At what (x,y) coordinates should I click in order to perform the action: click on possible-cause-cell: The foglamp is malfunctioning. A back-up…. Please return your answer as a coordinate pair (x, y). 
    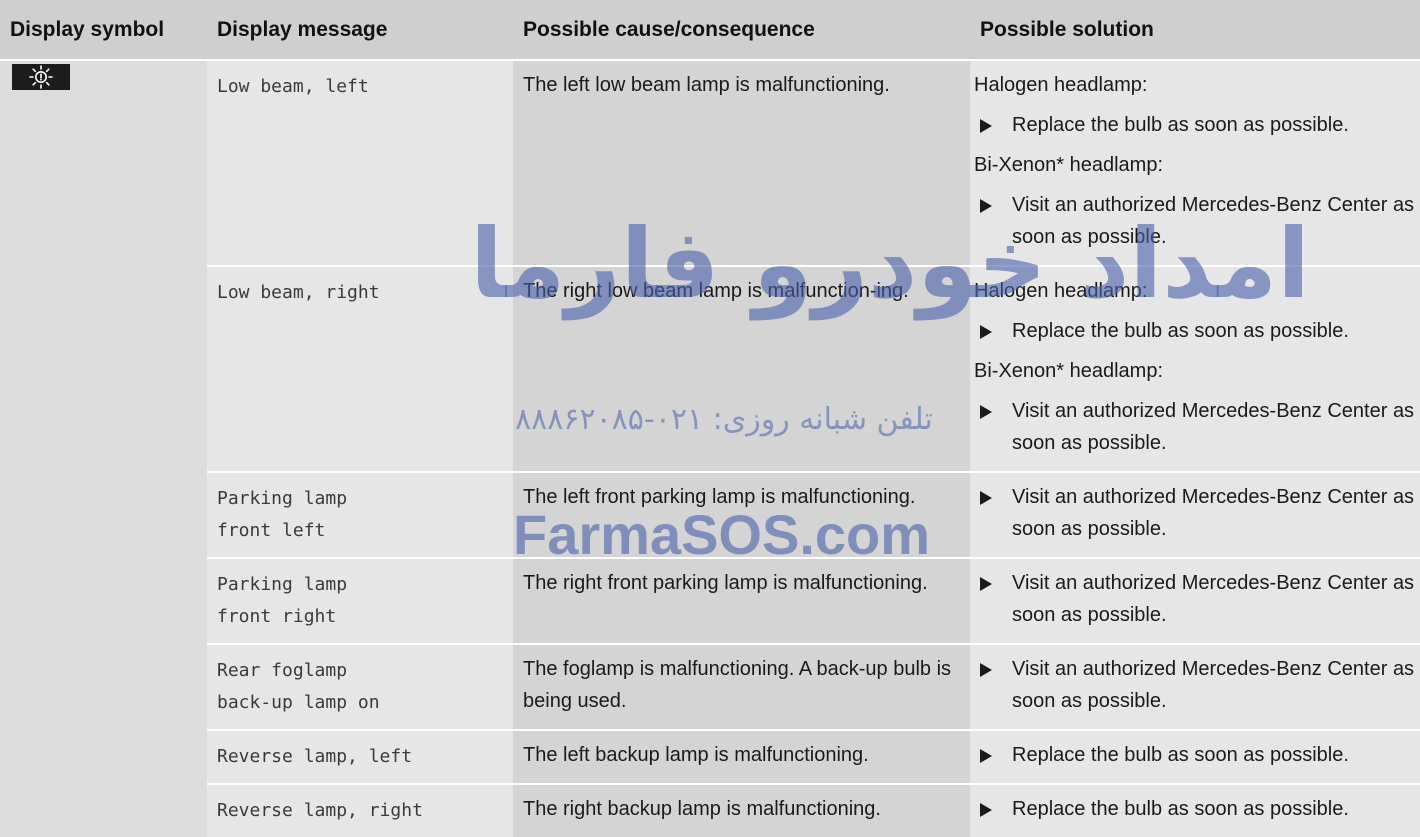
    Looking at the image, I should click on (741, 686).